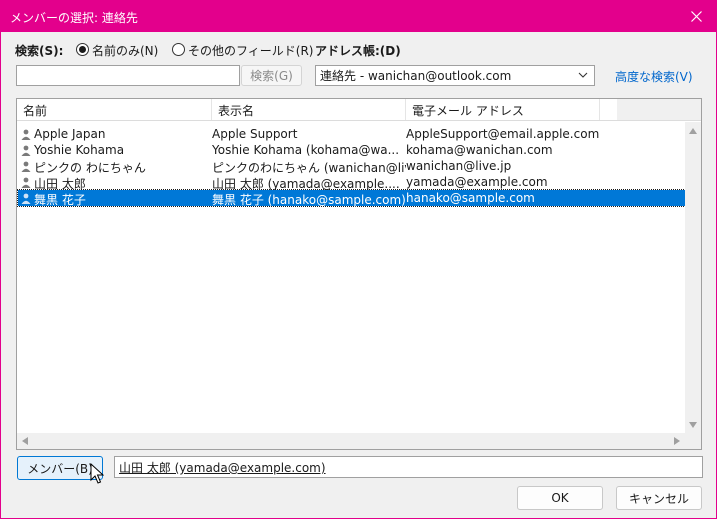 This screenshot has height=519, width=717. What do you see at coordinates (470, 198) in the screenshot?
I see `cell-email: hanako@sample.com` at bounding box center [470, 198].